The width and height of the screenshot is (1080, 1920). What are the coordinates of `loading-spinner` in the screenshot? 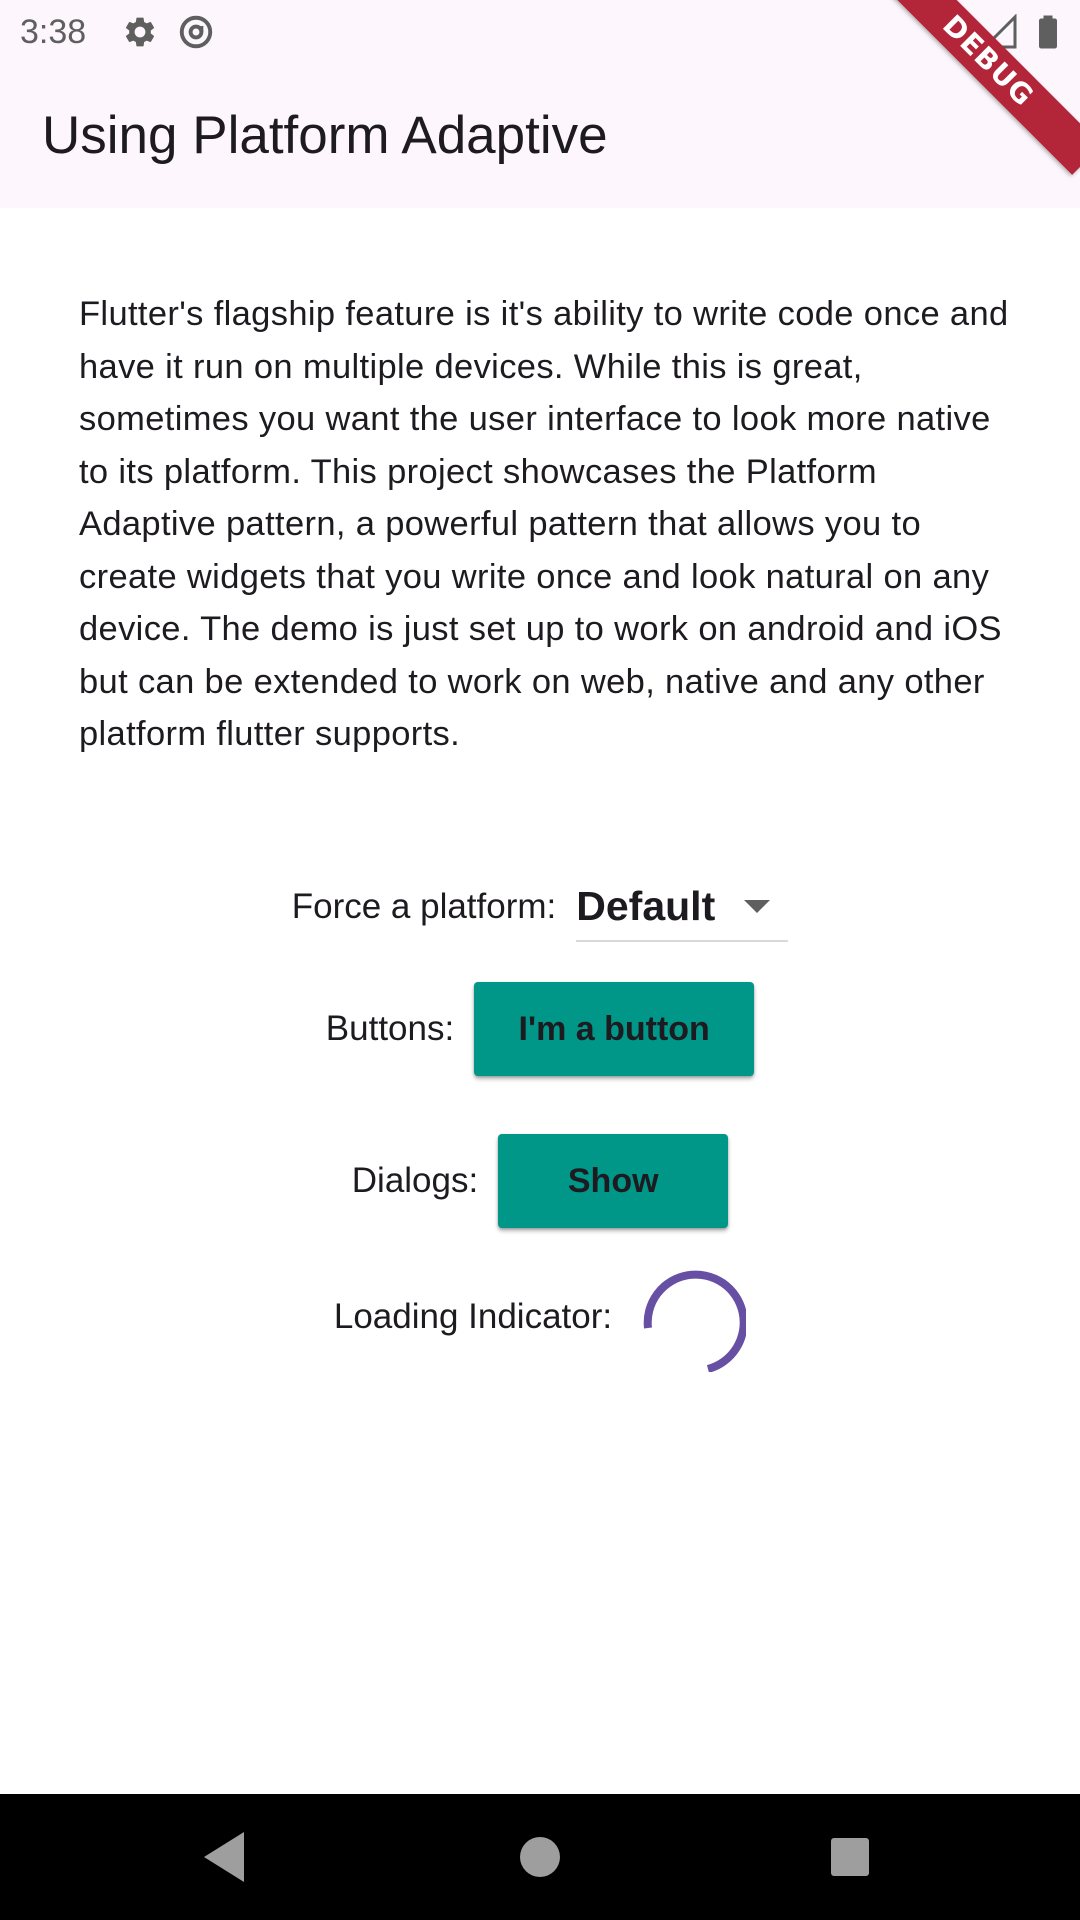 It's located at (695, 1321).